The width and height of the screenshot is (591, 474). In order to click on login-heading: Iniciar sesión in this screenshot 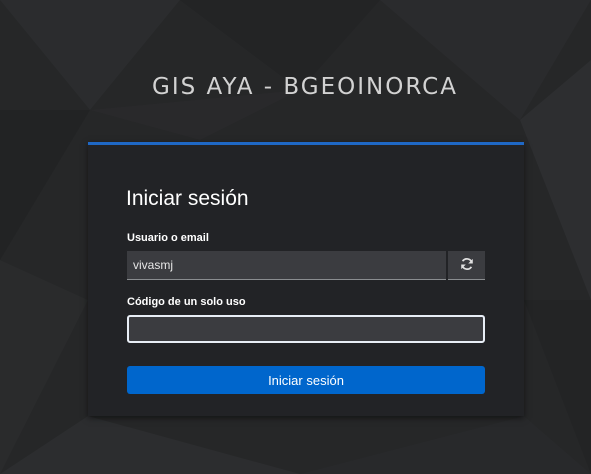, I will do `click(187, 198)`.